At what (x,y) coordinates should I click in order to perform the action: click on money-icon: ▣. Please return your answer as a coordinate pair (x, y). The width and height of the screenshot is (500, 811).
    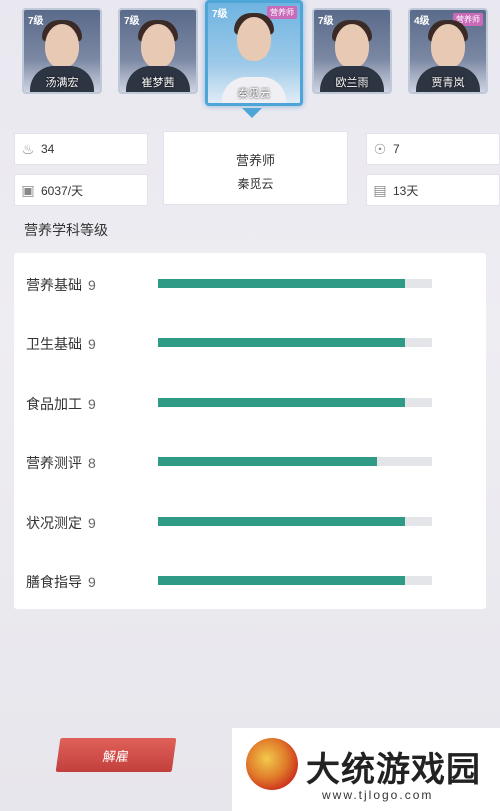
    Looking at the image, I should click on (28, 189).